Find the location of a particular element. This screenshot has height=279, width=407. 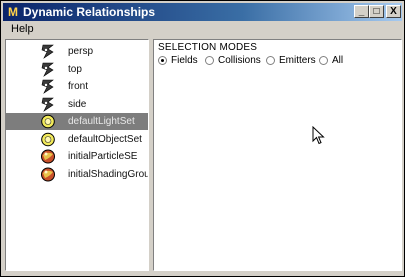

object-list-item: persp is located at coordinates (77, 51).